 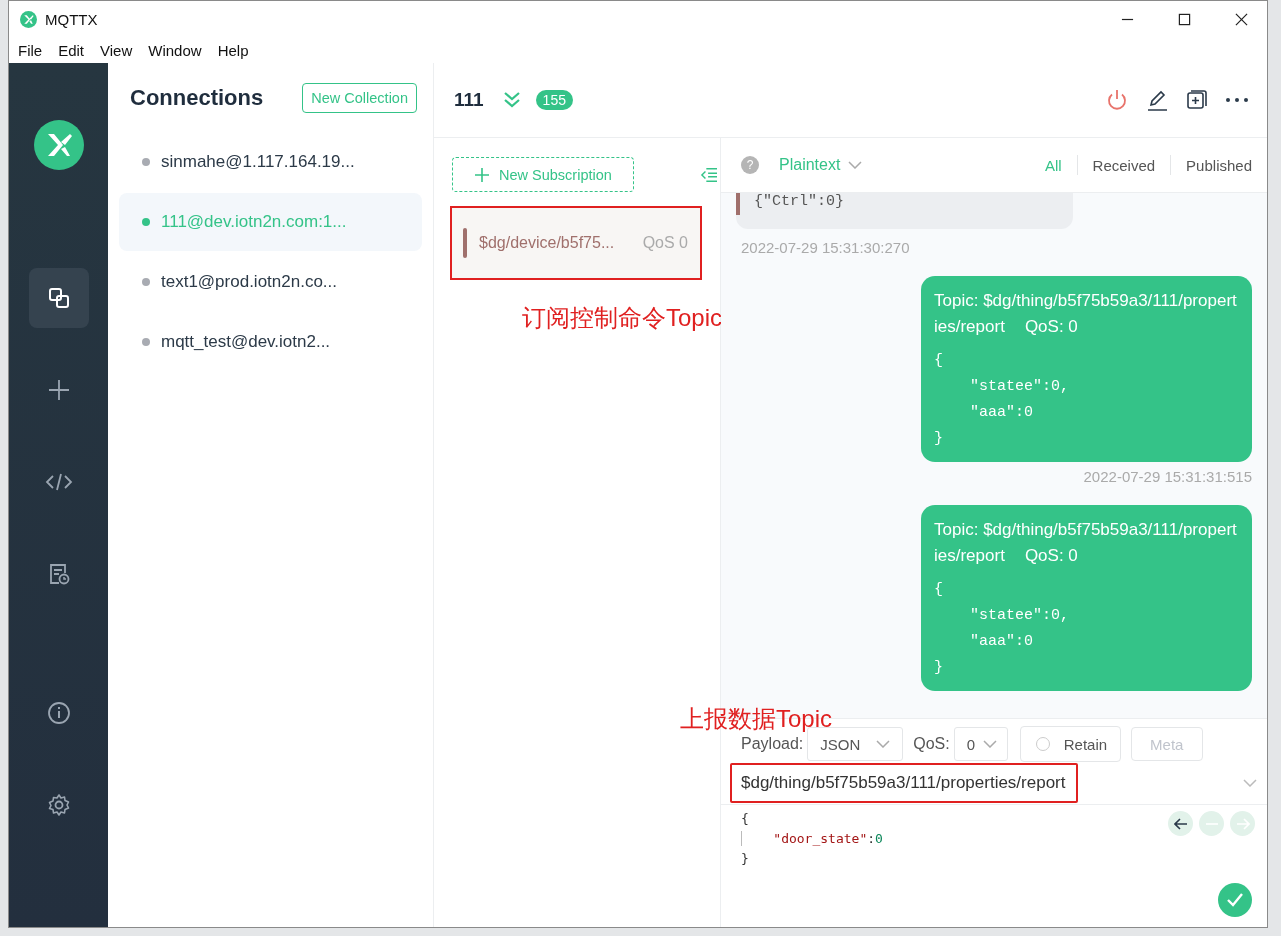 What do you see at coordinates (1070, 744) in the screenshot?
I see `retain-toggle: Retain` at bounding box center [1070, 744].